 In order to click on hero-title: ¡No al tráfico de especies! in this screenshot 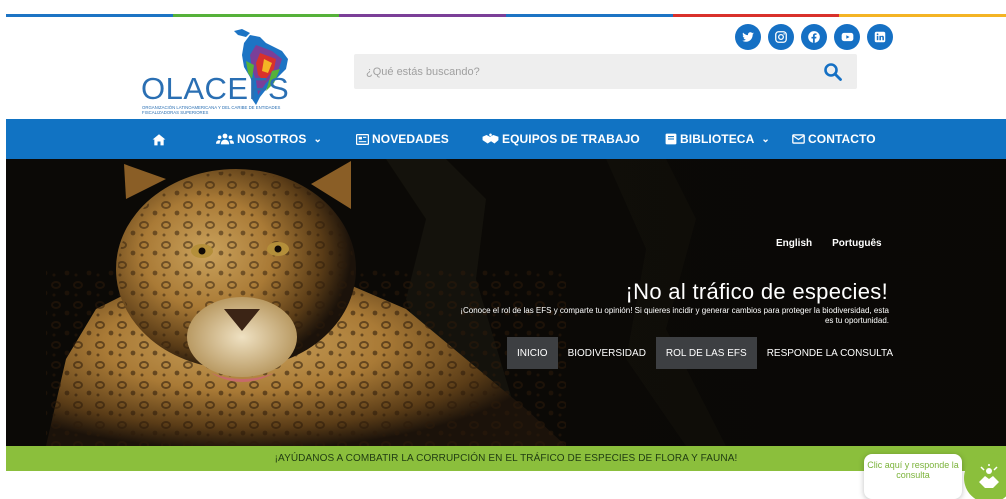, I will do `click(756, 291)`.